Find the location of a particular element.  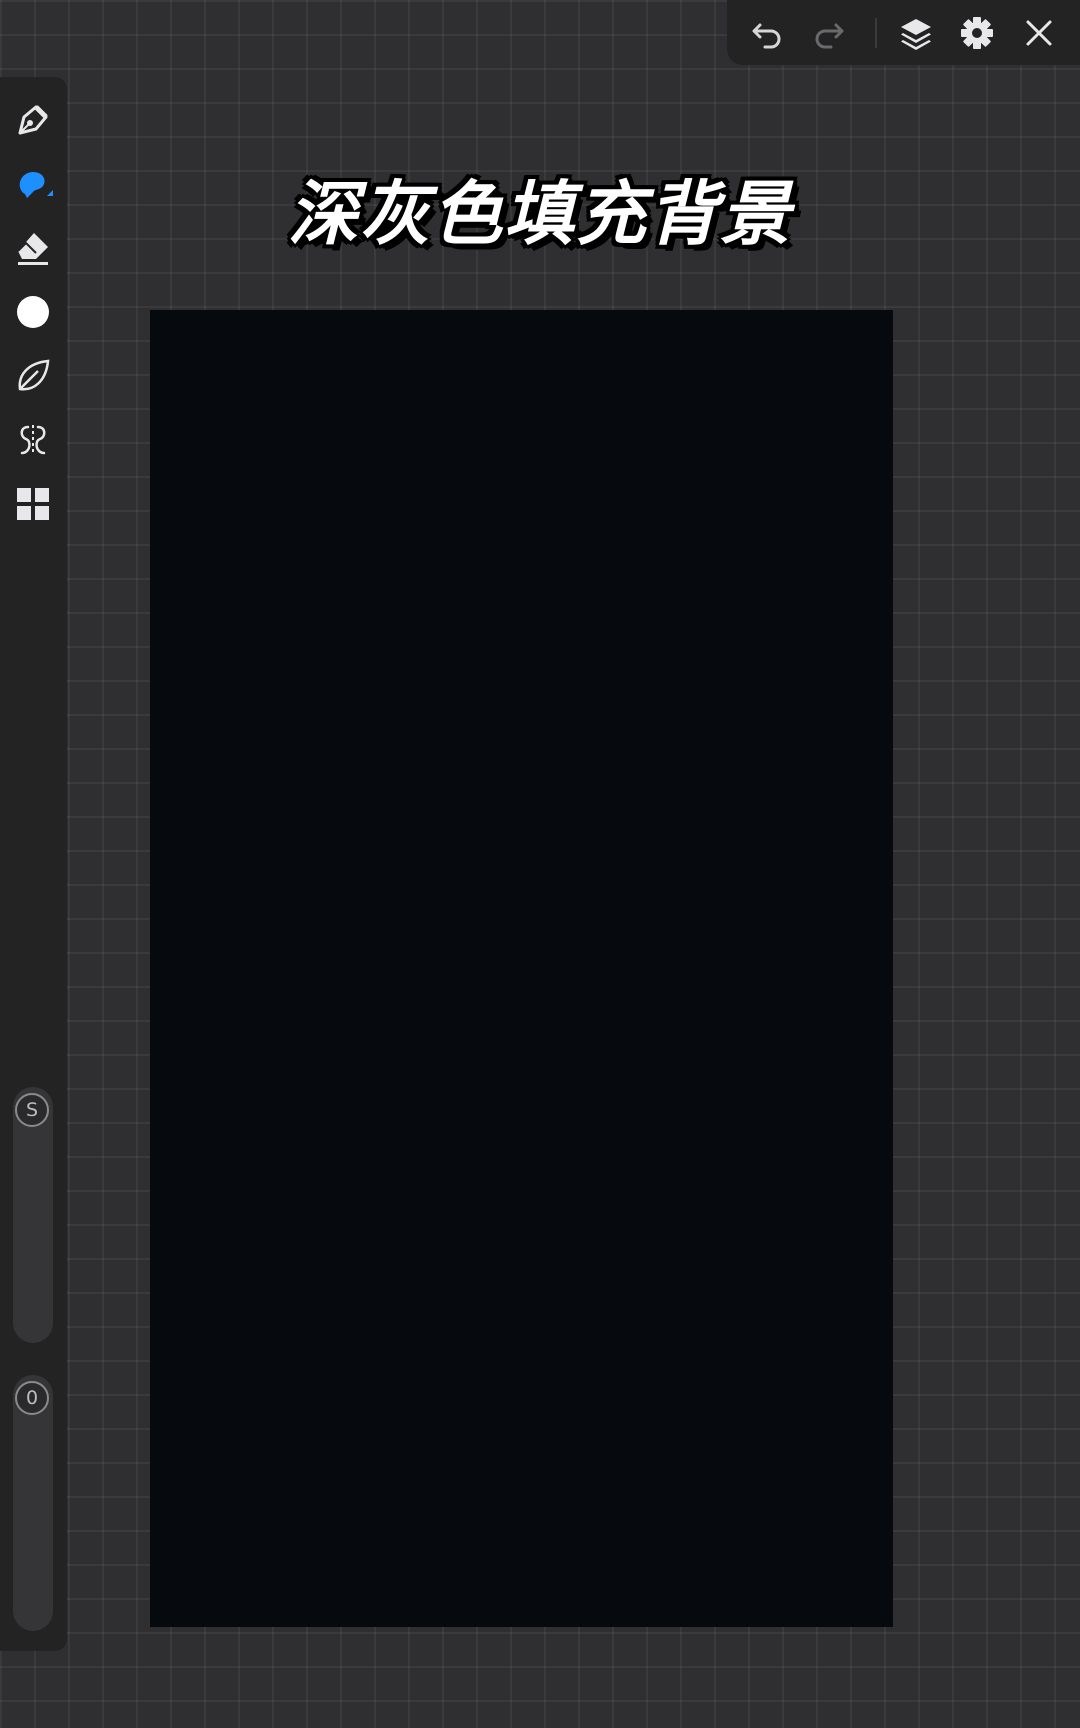

left-tool-sidebar: S 0 is located at coordinates (33, 864).